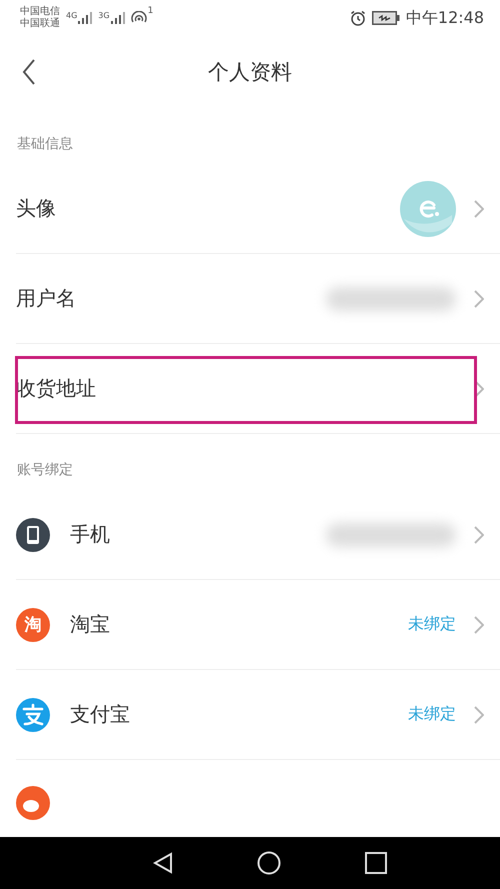  What do you see at coordinates (269, 863) in the screenshot?
I see `home-nav-icon` at bounding box center [269, 863].